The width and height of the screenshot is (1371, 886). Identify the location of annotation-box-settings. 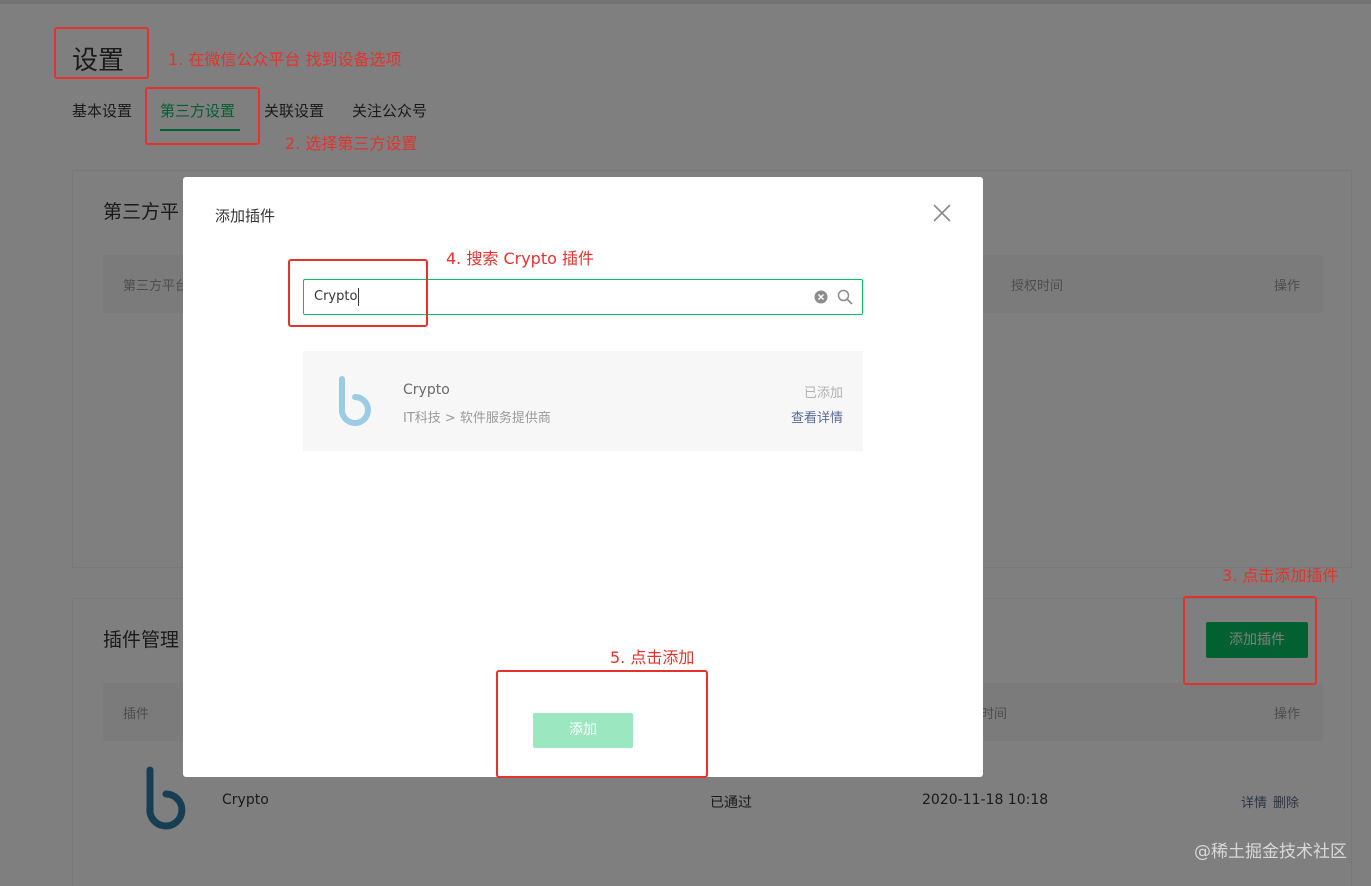
(101, 53).